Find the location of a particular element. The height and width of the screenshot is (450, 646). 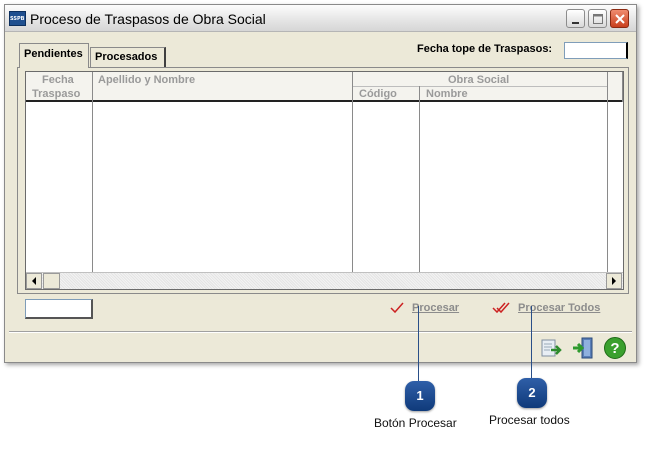

window-title: Proceso de Traspasos de Obra Social is located at coordinates (148, 19).